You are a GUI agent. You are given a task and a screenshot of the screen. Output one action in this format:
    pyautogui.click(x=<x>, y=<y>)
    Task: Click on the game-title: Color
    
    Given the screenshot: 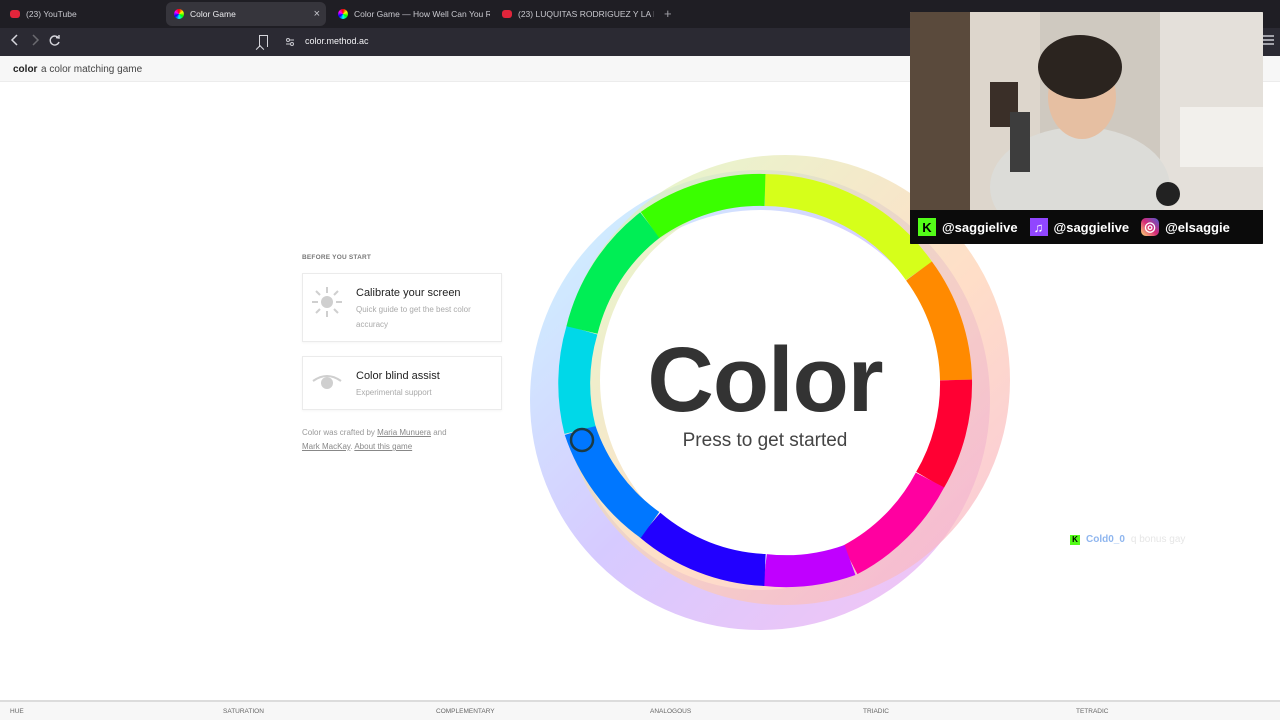 What is the action you would take?
    pyautogui.click(x=765, y=380)
    